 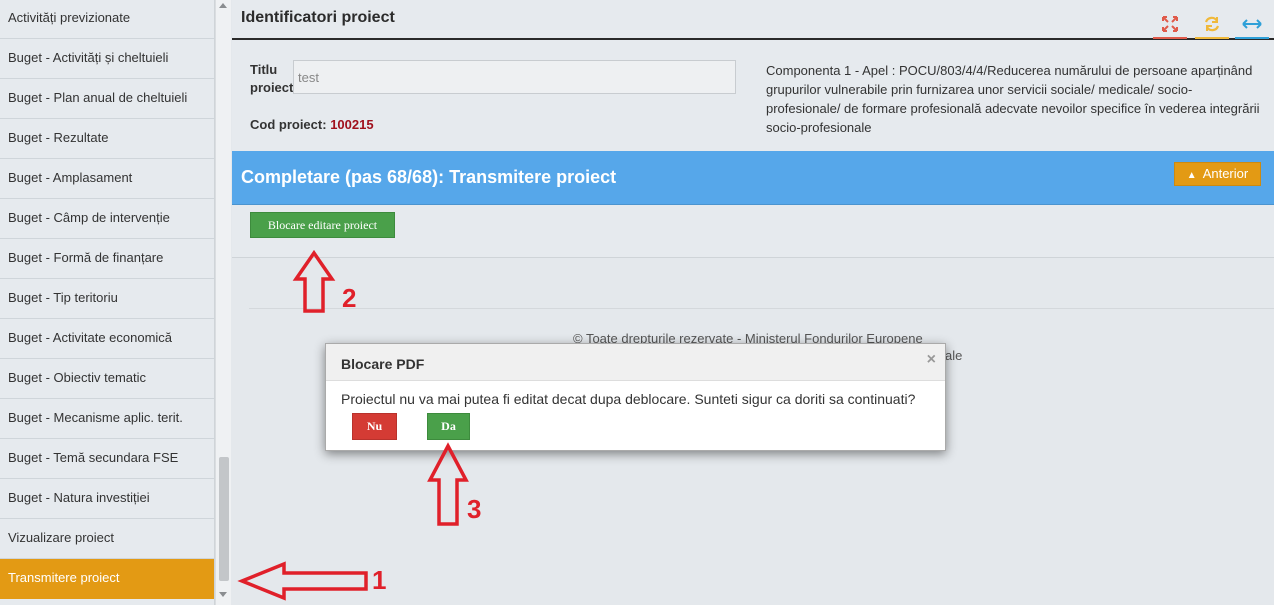 What do you see at coordinates (107, 179) in the screenshot?
I see `sidebar-item: Buget - Amplasament` at bounding box center [107, 179].